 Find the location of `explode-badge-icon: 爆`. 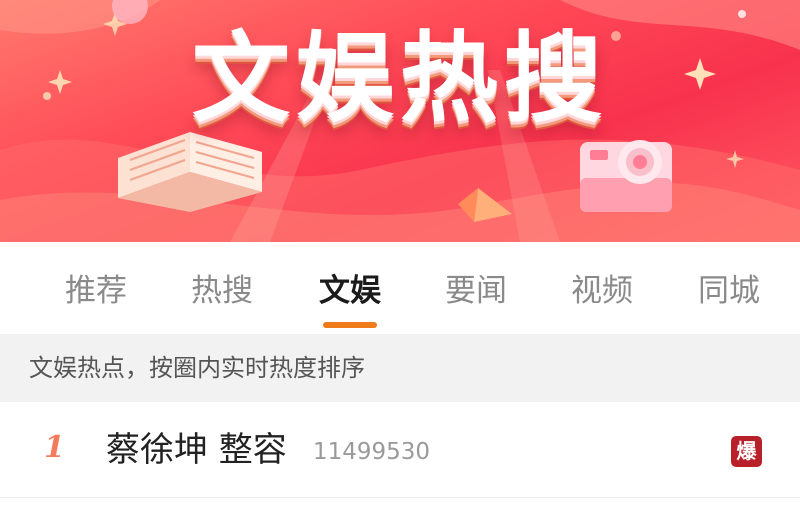

explode-badge-icon: 爆 is located at coordinates (746, 451).